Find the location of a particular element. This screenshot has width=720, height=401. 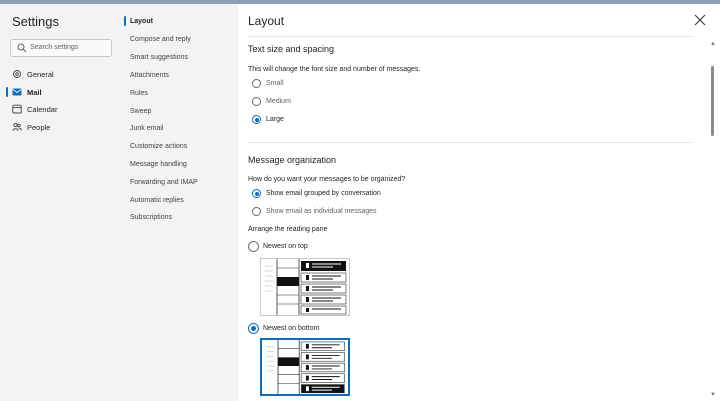

radio-small is located at coordinates (256, 83).